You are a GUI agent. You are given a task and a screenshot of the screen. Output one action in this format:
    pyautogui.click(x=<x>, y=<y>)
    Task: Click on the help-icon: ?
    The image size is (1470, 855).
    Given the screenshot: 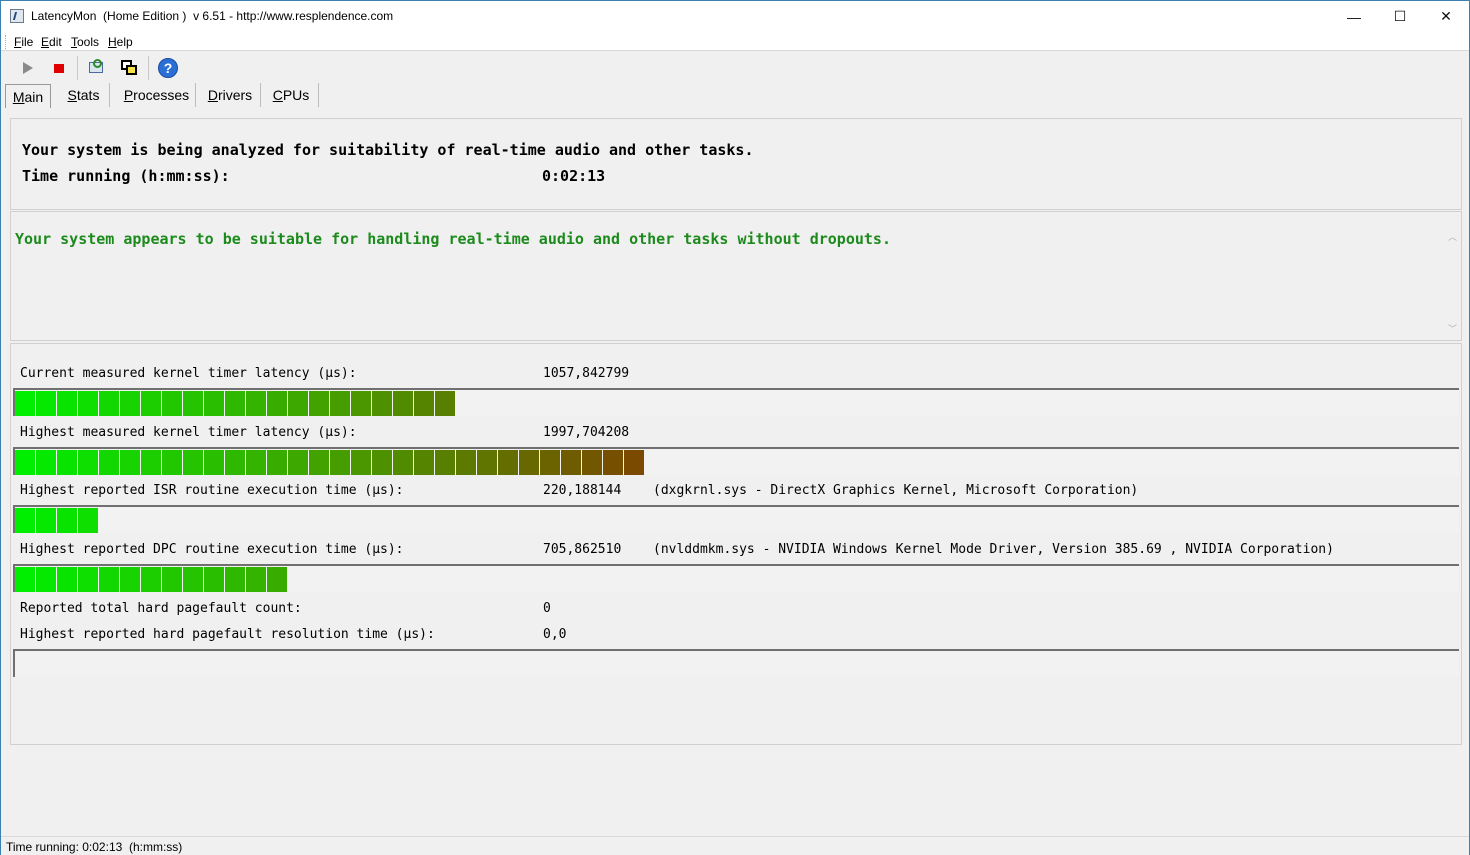 What is the action you would take?
    pyautogui.click(x=168, y=68)
    